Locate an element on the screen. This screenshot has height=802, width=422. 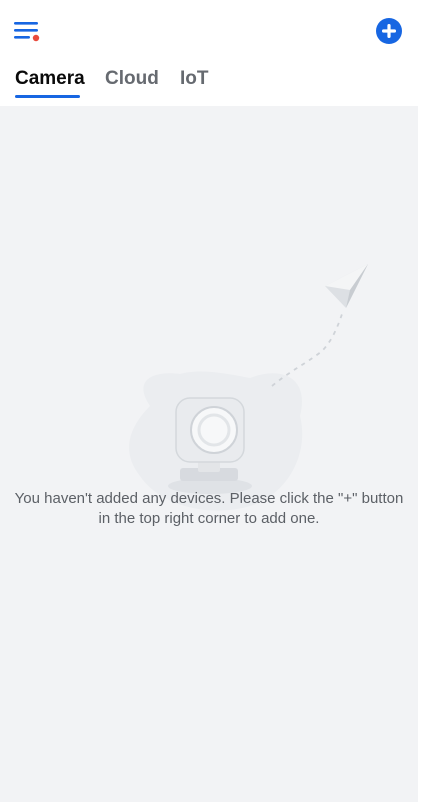
header: Camera Cloud IoT is located at coordinates (209, 53).